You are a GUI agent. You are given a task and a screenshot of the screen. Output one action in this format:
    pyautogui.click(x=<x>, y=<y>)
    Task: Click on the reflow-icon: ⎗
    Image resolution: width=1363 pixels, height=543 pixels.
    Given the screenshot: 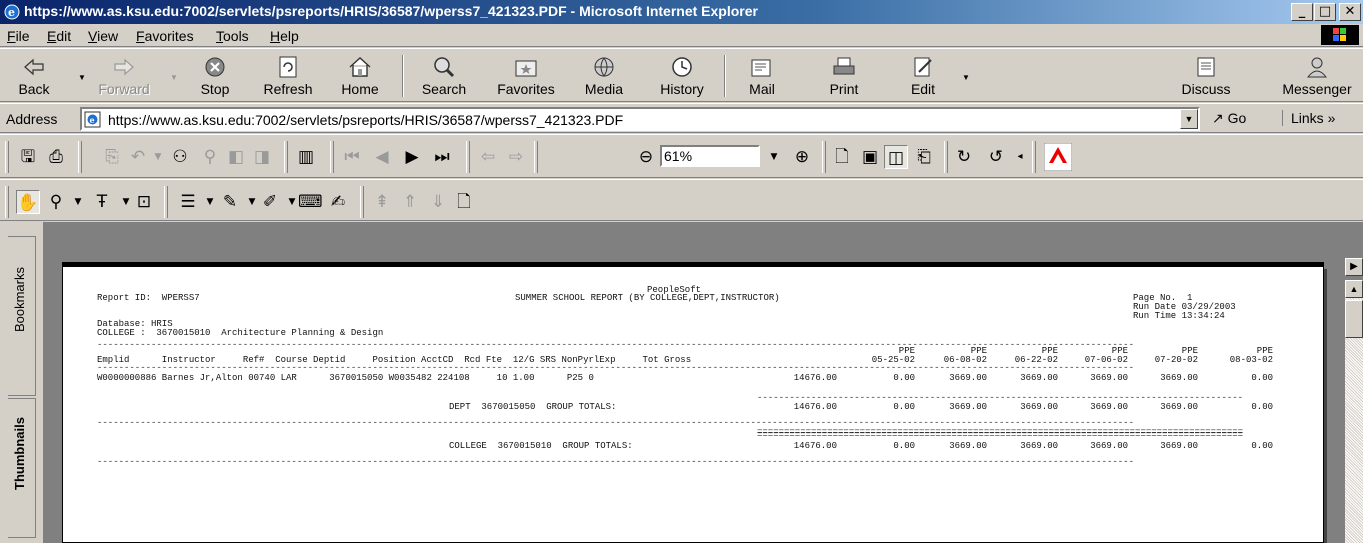 What is the action you would take?
    pyautogui.click(x=924, y=157)
    